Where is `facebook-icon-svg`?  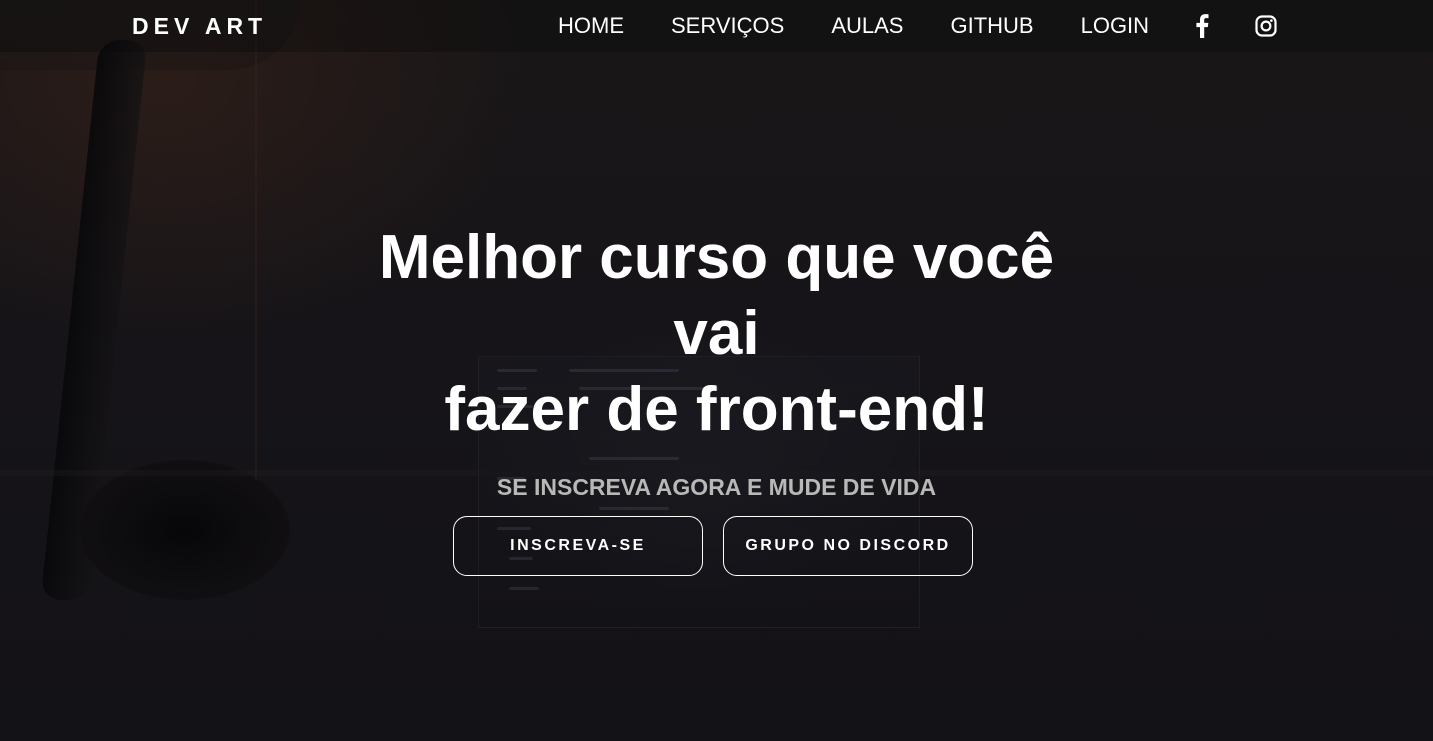
facebook-icon-svg is located at coordinates (1202, 26).